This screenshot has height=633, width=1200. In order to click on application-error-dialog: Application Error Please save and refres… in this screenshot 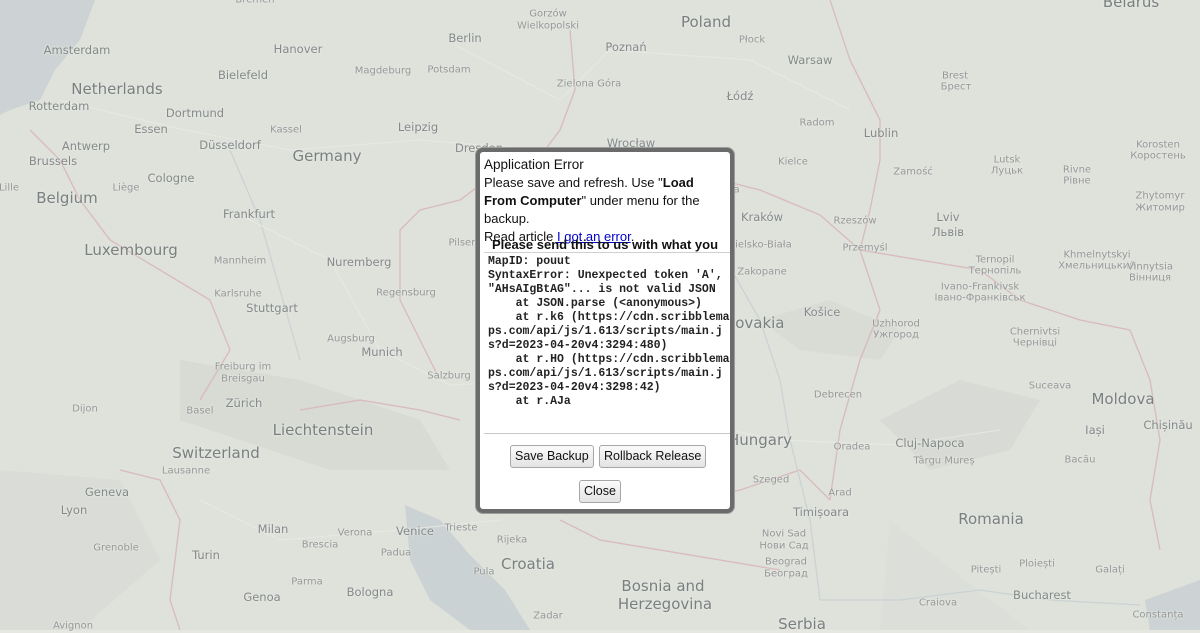, I will do `click(605, 330)`.